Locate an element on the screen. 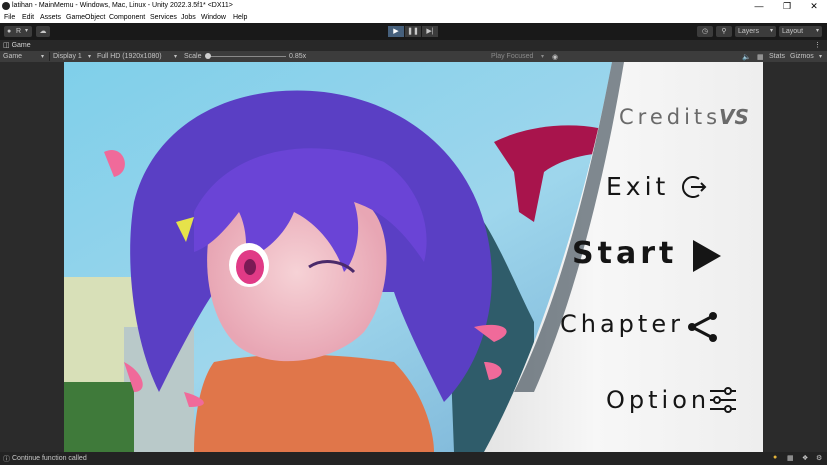  tab-game: ◫ Game is located at coordinates (17, 45).